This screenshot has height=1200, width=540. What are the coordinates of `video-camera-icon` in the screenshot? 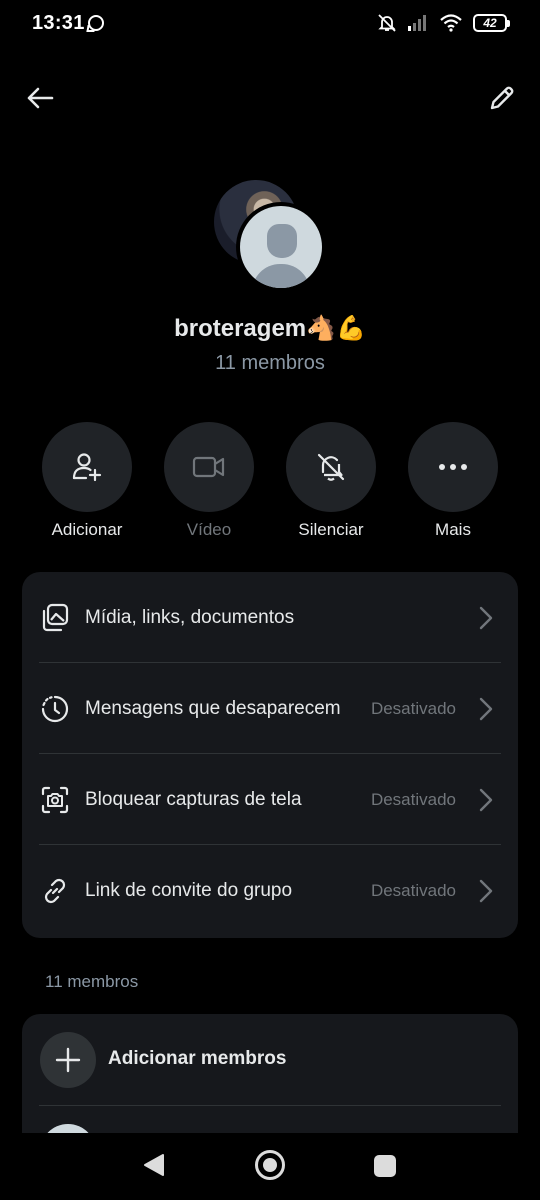 It's located at (208, 467).